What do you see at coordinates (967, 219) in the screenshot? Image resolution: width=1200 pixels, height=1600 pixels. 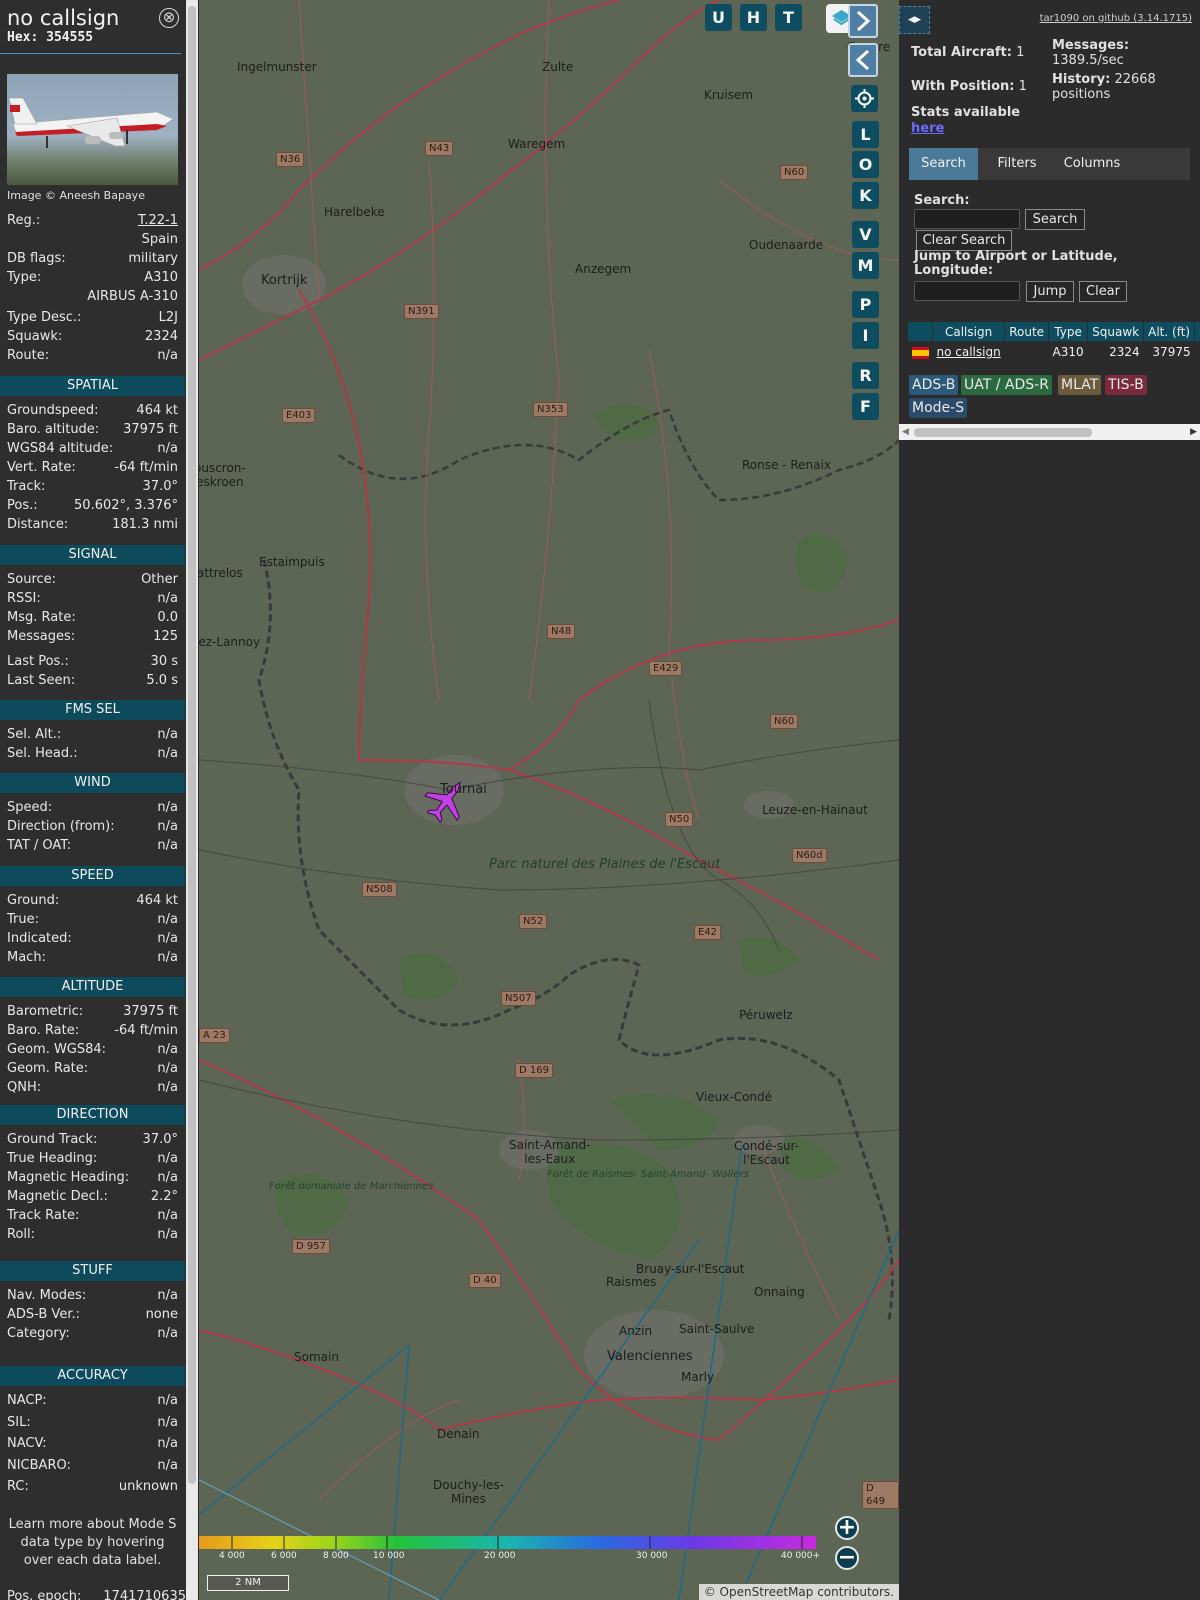 I see `search-input` at bounding box center [967, 219].